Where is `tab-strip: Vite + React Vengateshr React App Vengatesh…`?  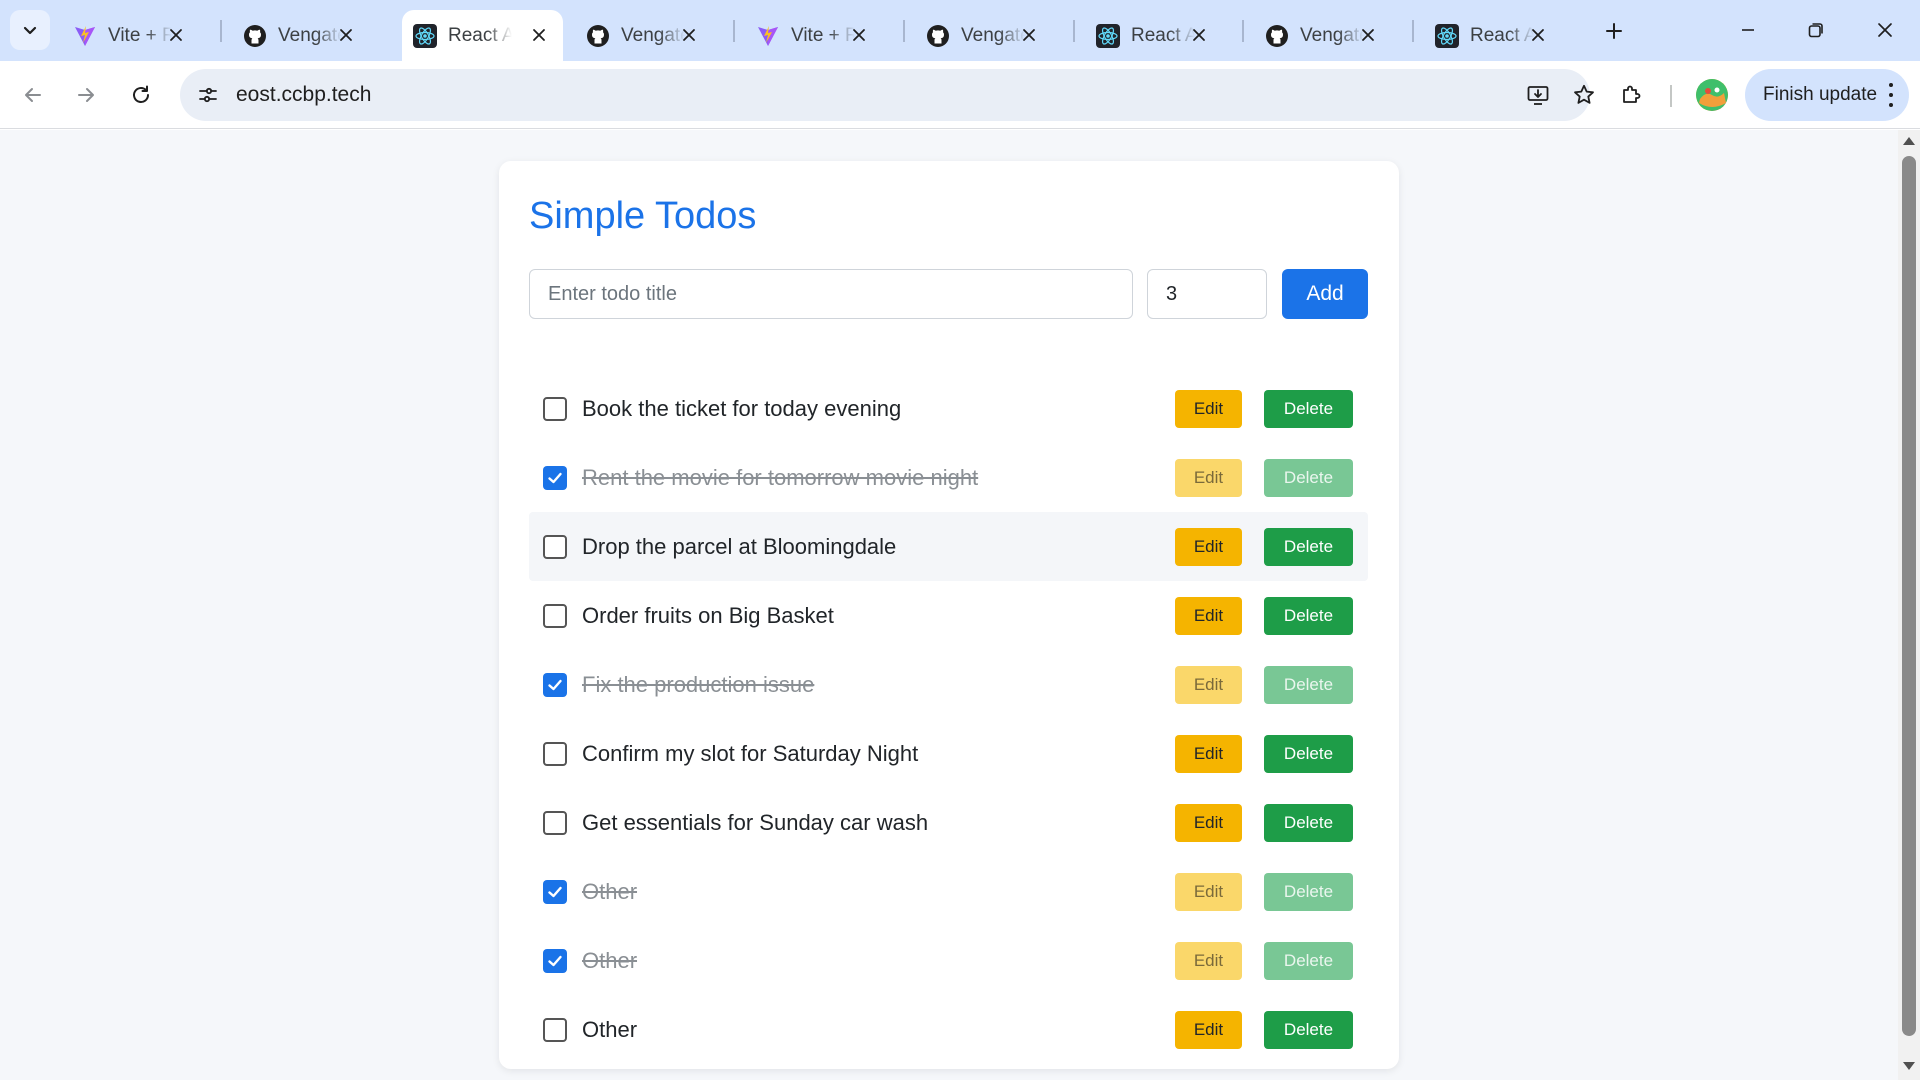 tab-strip: Vite + React Vengateshr React App Vengatesh… is located at coordinates (960, 30).